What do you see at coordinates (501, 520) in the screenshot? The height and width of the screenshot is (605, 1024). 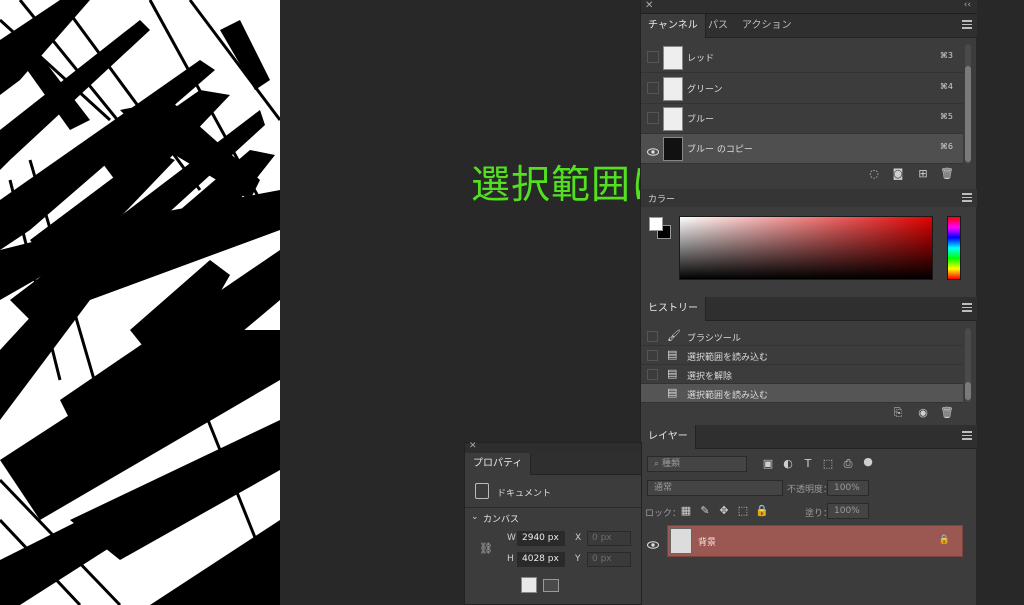 I see `canvas-section-label: カンバス` at bounding box center [501, 520].